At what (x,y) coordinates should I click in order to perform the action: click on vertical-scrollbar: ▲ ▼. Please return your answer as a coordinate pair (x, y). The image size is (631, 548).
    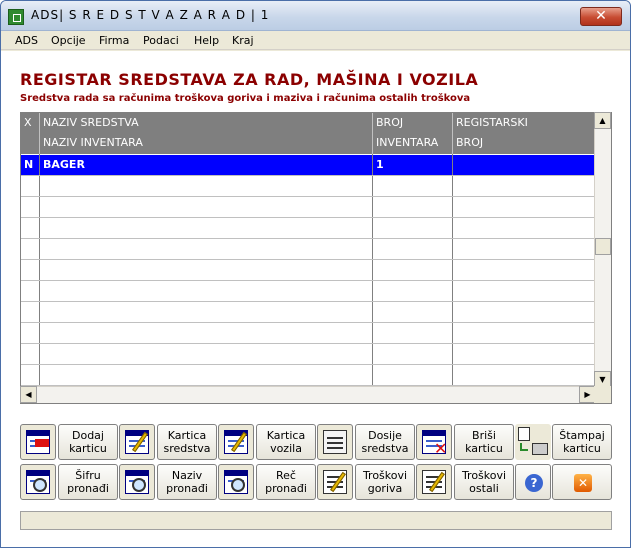
    Looking at the image, I should click on (602, 250).